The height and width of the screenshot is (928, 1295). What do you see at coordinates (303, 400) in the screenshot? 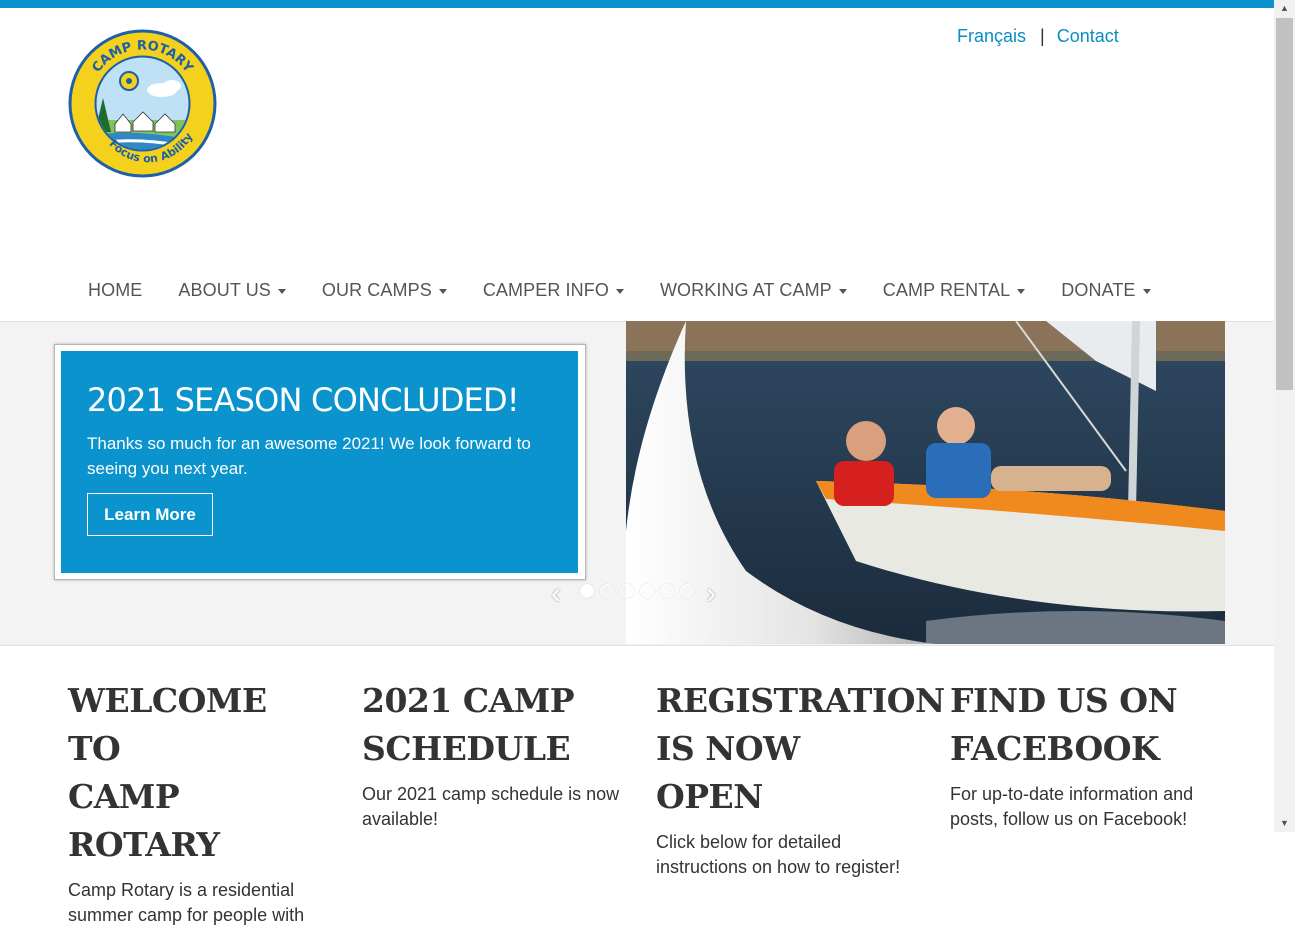
I see `slide-heading: 2021 SEASON CONCLUDED!` at bounding box center [303, 400].